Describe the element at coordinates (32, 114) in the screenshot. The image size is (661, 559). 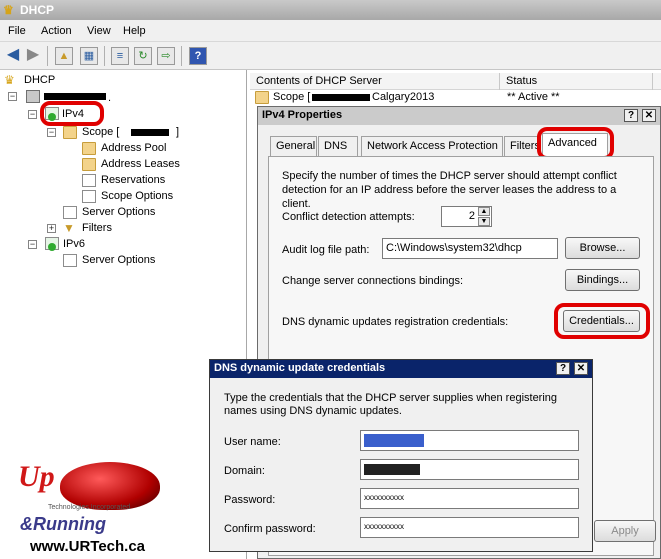
I see `collapse-ipv4-icon: −` at that location.